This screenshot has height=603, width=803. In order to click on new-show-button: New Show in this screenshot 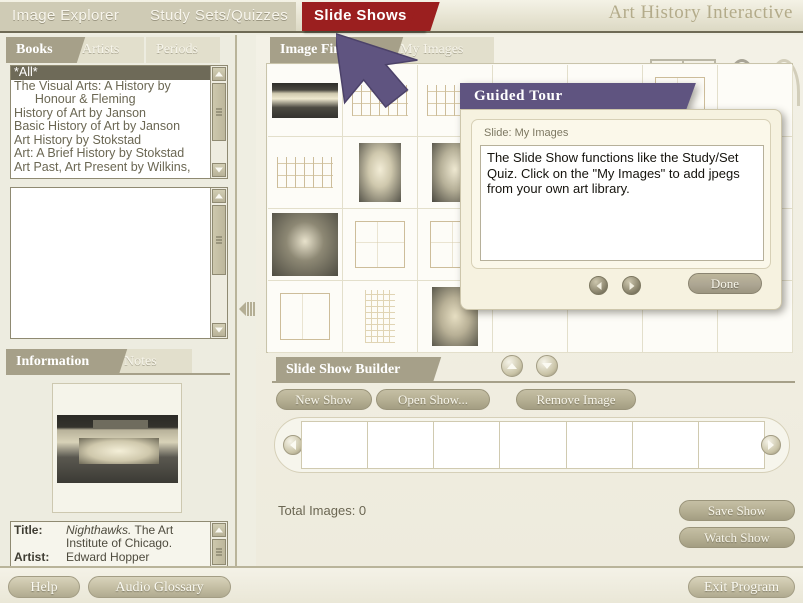, I will do `click(324, 399)`.